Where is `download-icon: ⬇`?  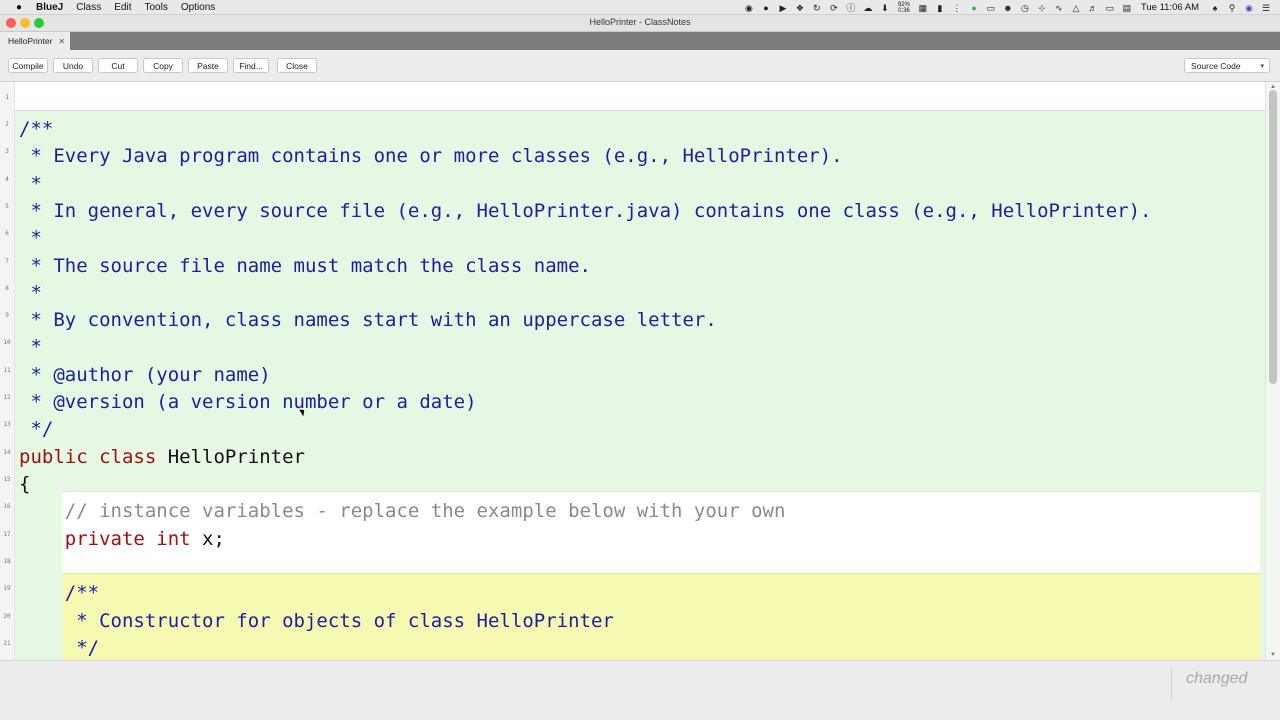 download-icon: ⬇ is located at coordinates (885, 8).